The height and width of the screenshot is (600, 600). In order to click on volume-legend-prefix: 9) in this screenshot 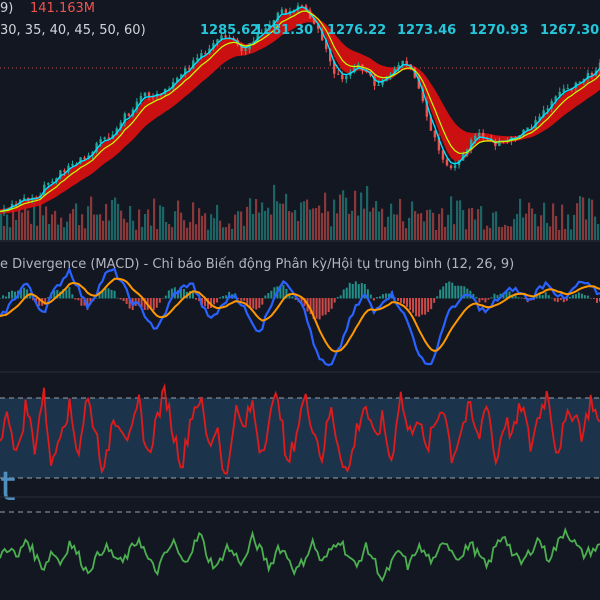, I will do `click(6, 8)`.